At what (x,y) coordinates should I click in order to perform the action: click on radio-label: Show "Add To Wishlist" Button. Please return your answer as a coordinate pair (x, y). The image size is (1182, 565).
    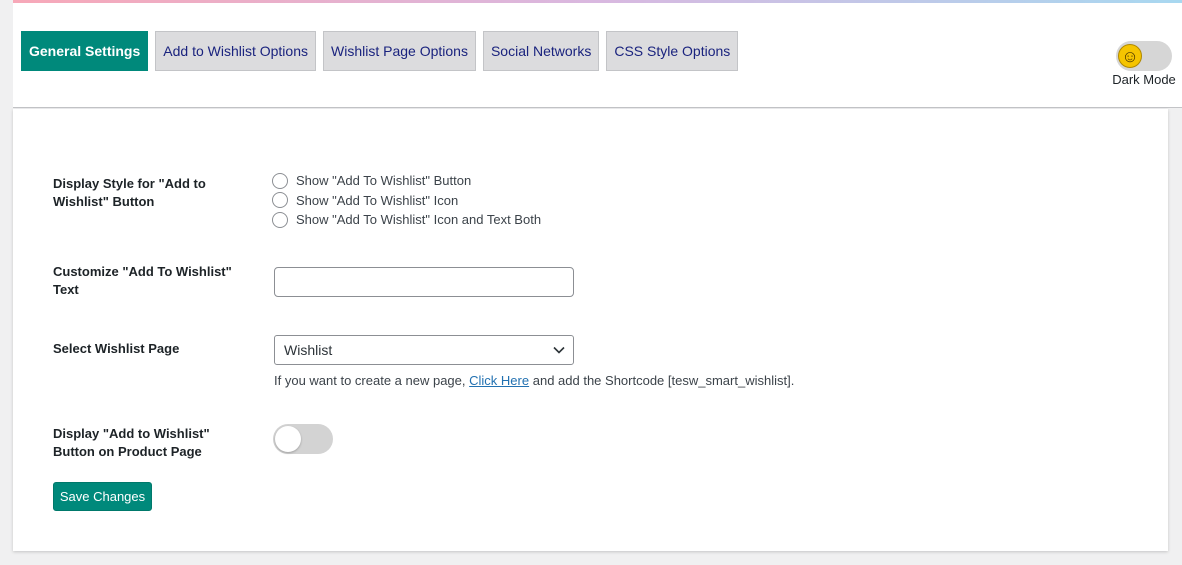
    Looking at the image, I should click on (384, 181).